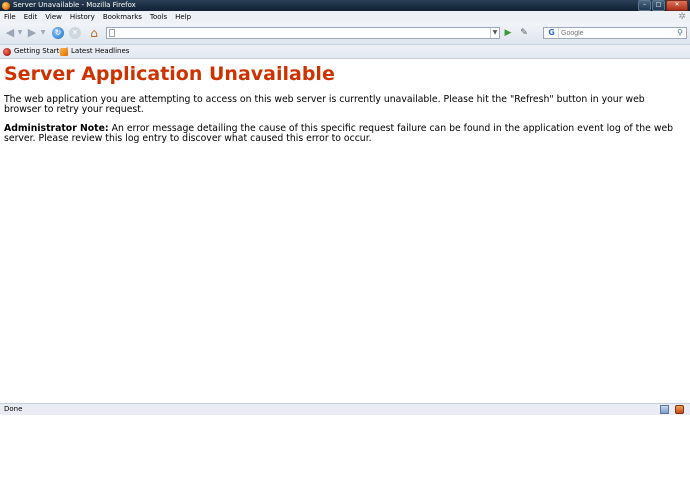  Describe the element at coordinates (100, 51) in the screenshot. I see `bookmark-label: Latest Headlines` at that location.